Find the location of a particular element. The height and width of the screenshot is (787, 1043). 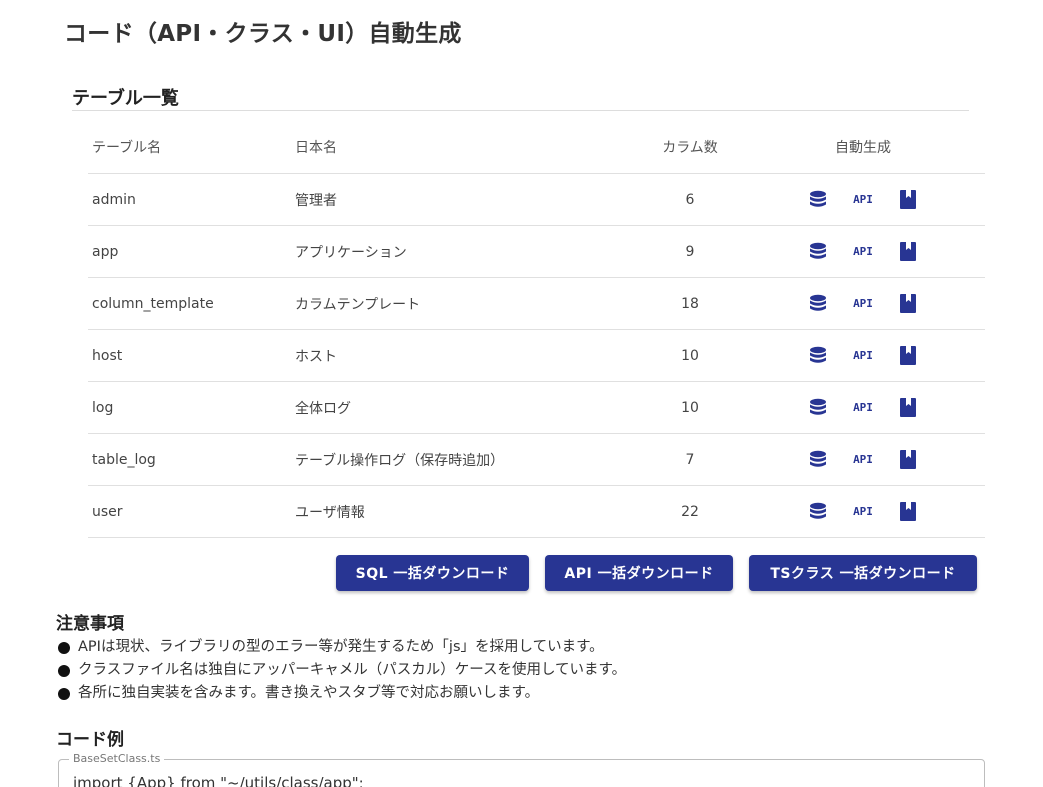

download-actions: SQL 一括ダウンロード API 一括ダウンロード TSクラス 一括ダウンロード is located at coordinates (521, 573).